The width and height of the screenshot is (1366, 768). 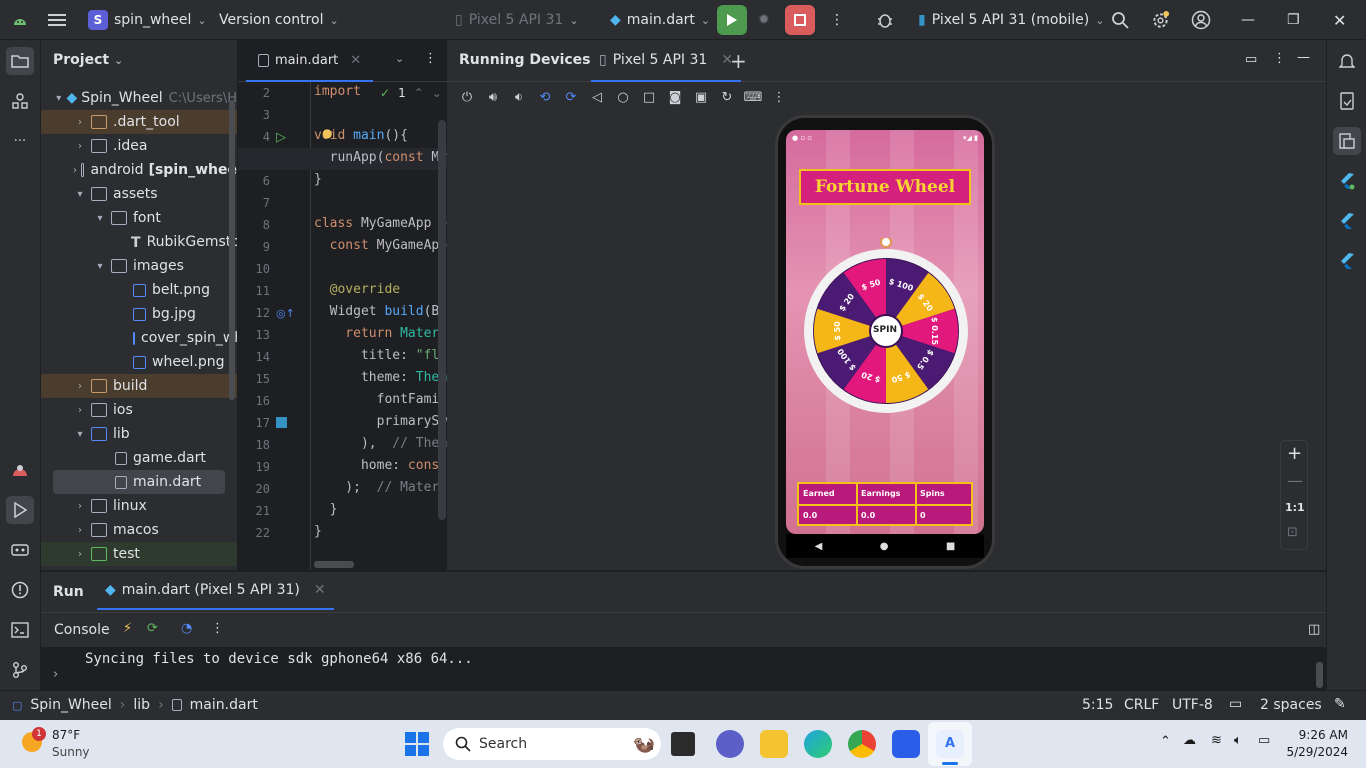 What do you see at coordinates (730, 744) in the screenshot?
I see `teams-chat-icon` at bounding box center [730, 744].